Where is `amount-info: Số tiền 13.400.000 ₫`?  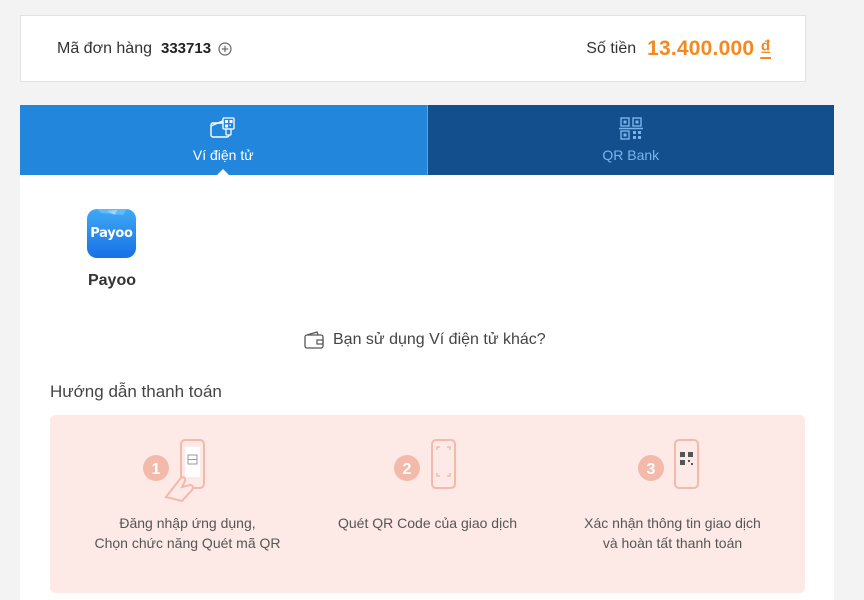 amount-info: Số tiền 13.400.000 ₫ is located at coordinates (678, 49).